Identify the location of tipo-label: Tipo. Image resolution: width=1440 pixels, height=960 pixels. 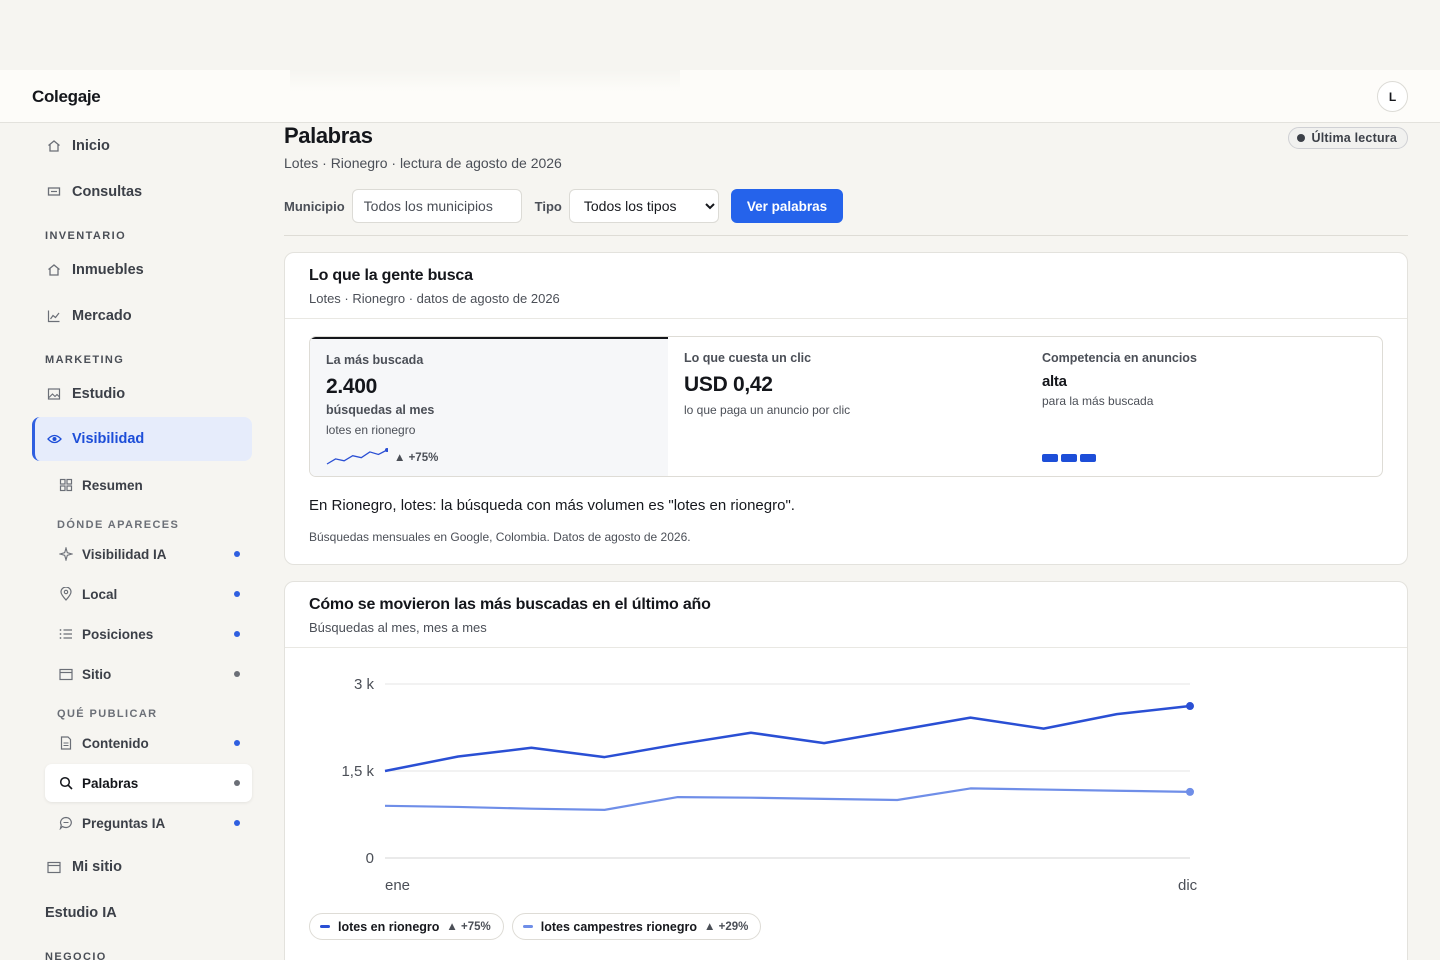
(548, 206).